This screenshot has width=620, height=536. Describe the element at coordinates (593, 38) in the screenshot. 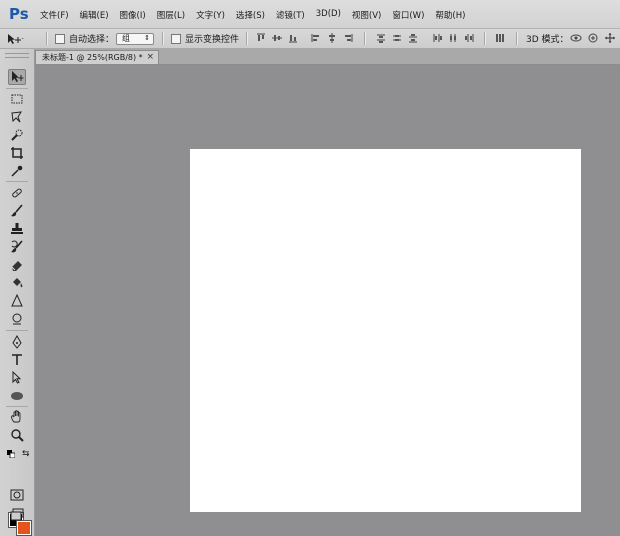

I see `3d-roll-icon` at that location.